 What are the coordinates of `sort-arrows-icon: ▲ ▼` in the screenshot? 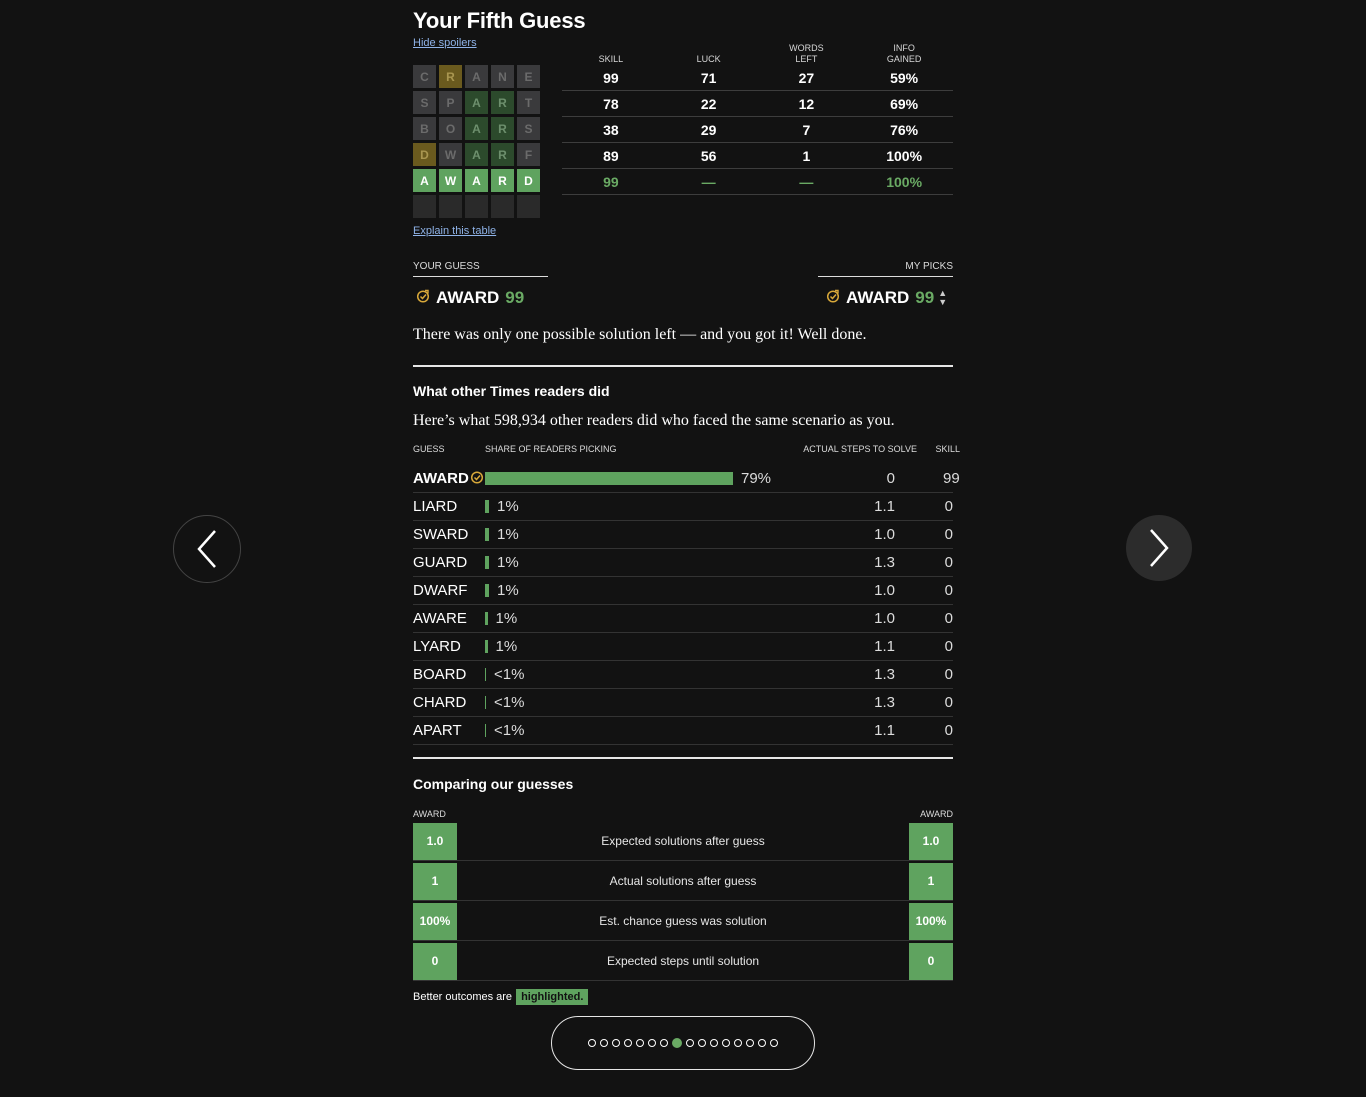 It's located at (942, 298).